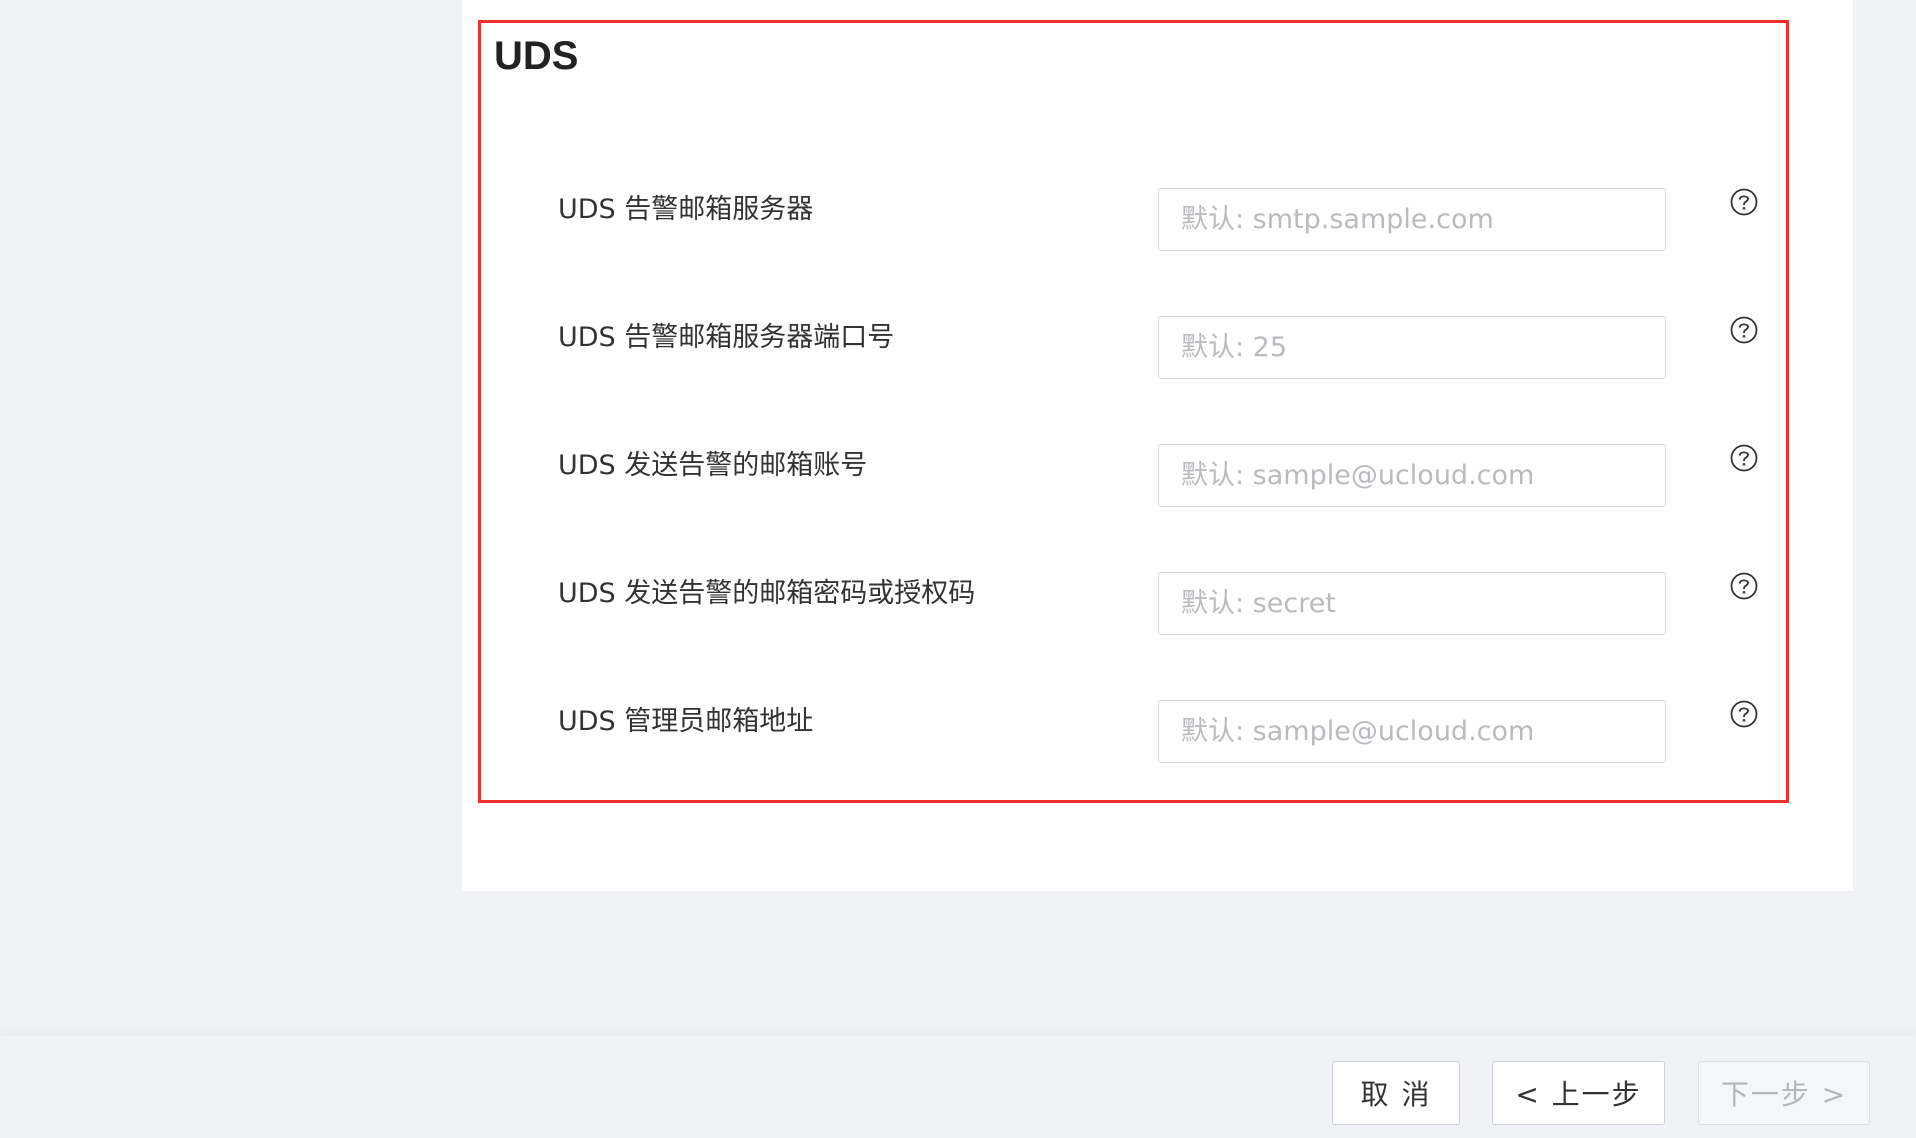  Describe the element at coordinates (536, 56) in the screenshot. I see `section-title: UDS` at that location.